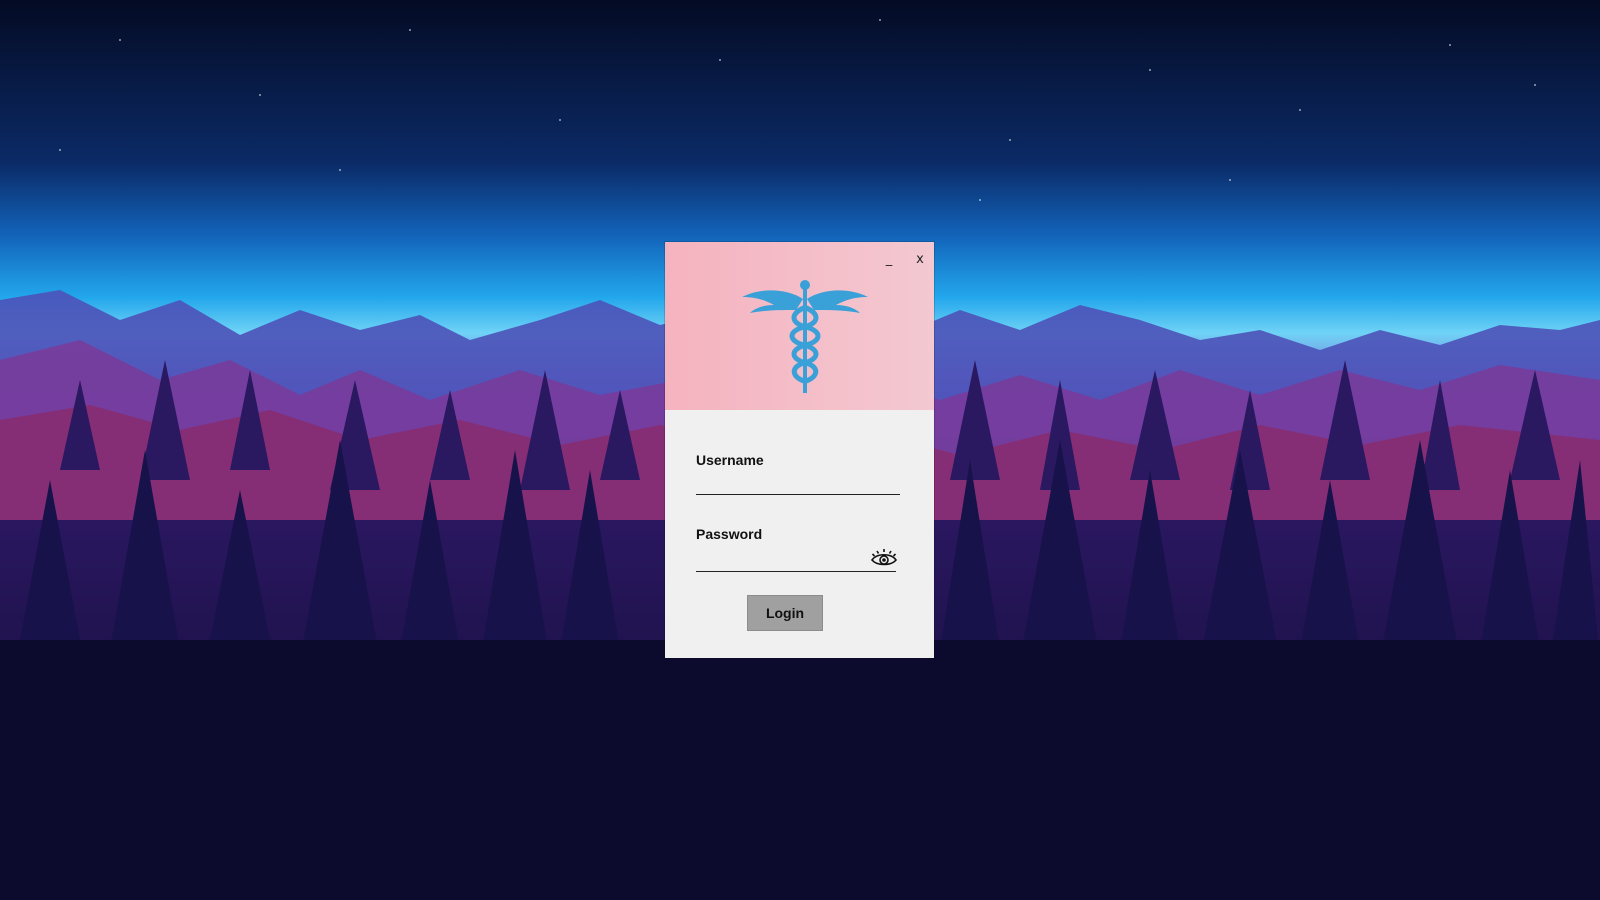 This screenshot has width=1600, height=900. What do you see at coordinates (796, 571) in the screenshot?
I see `password-underline` at bounding box center [796, 571].